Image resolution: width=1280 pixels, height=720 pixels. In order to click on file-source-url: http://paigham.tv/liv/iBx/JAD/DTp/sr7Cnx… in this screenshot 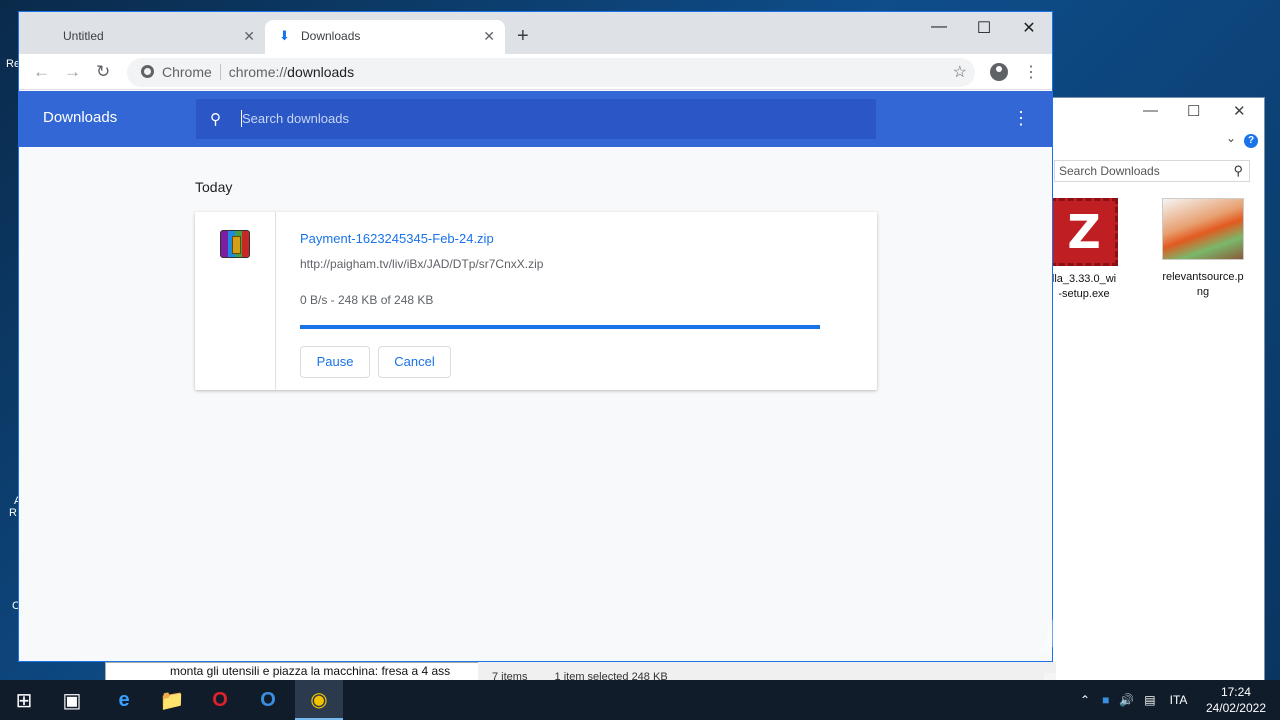, I will do `click(421, 264)`.